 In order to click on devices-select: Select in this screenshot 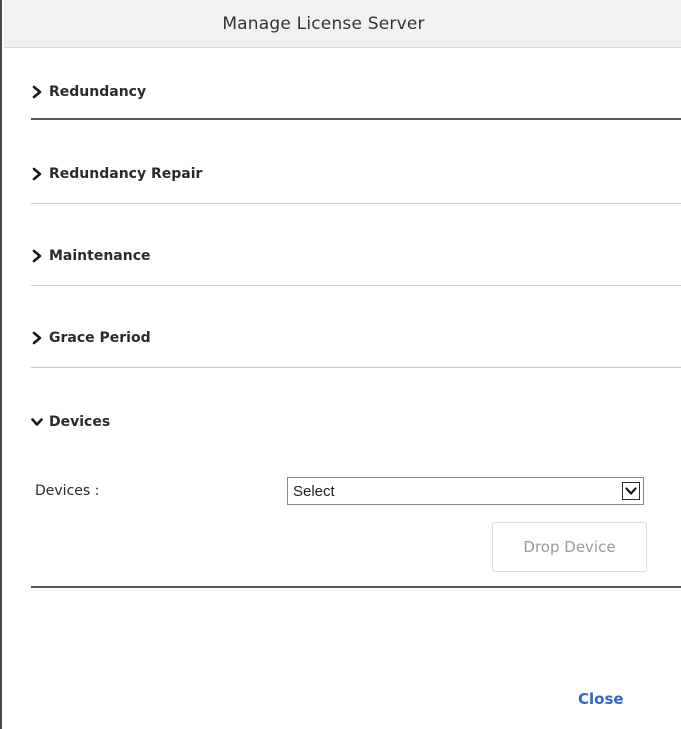, I will do `click(465, 491)`.